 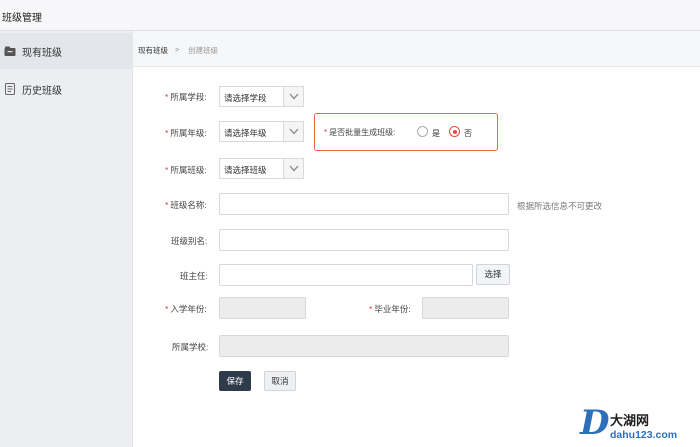 I want to click on enroll-year-input, so click(x=262, y=308).